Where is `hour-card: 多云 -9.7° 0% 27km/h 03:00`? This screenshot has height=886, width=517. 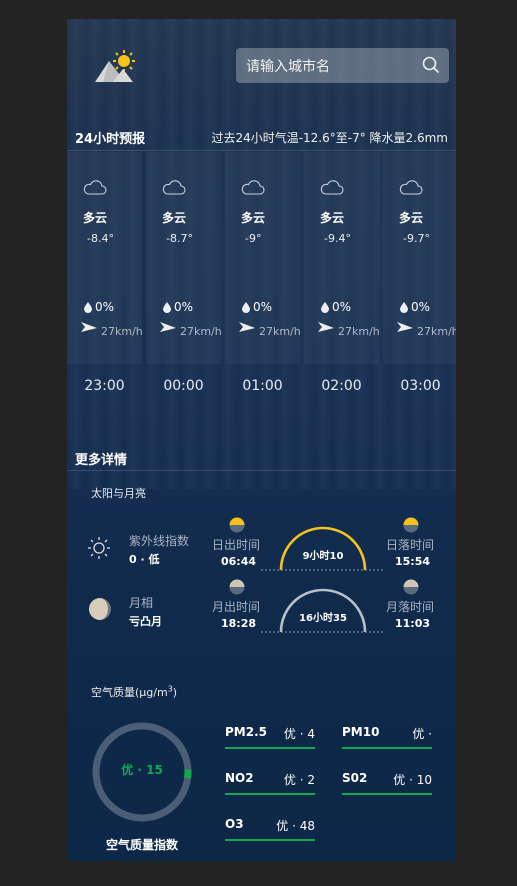 hour-card: 多云 -9.7° 0% 27km/h 03:00 is located at coordinates (419, 273).